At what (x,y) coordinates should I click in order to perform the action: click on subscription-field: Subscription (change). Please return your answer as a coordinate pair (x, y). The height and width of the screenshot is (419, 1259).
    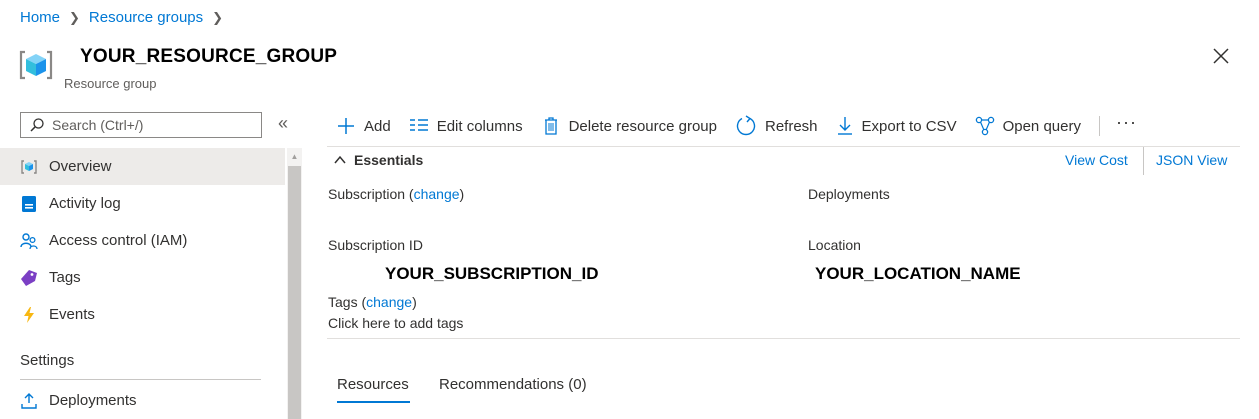
    Looking at the image, I should click on (396, 194).